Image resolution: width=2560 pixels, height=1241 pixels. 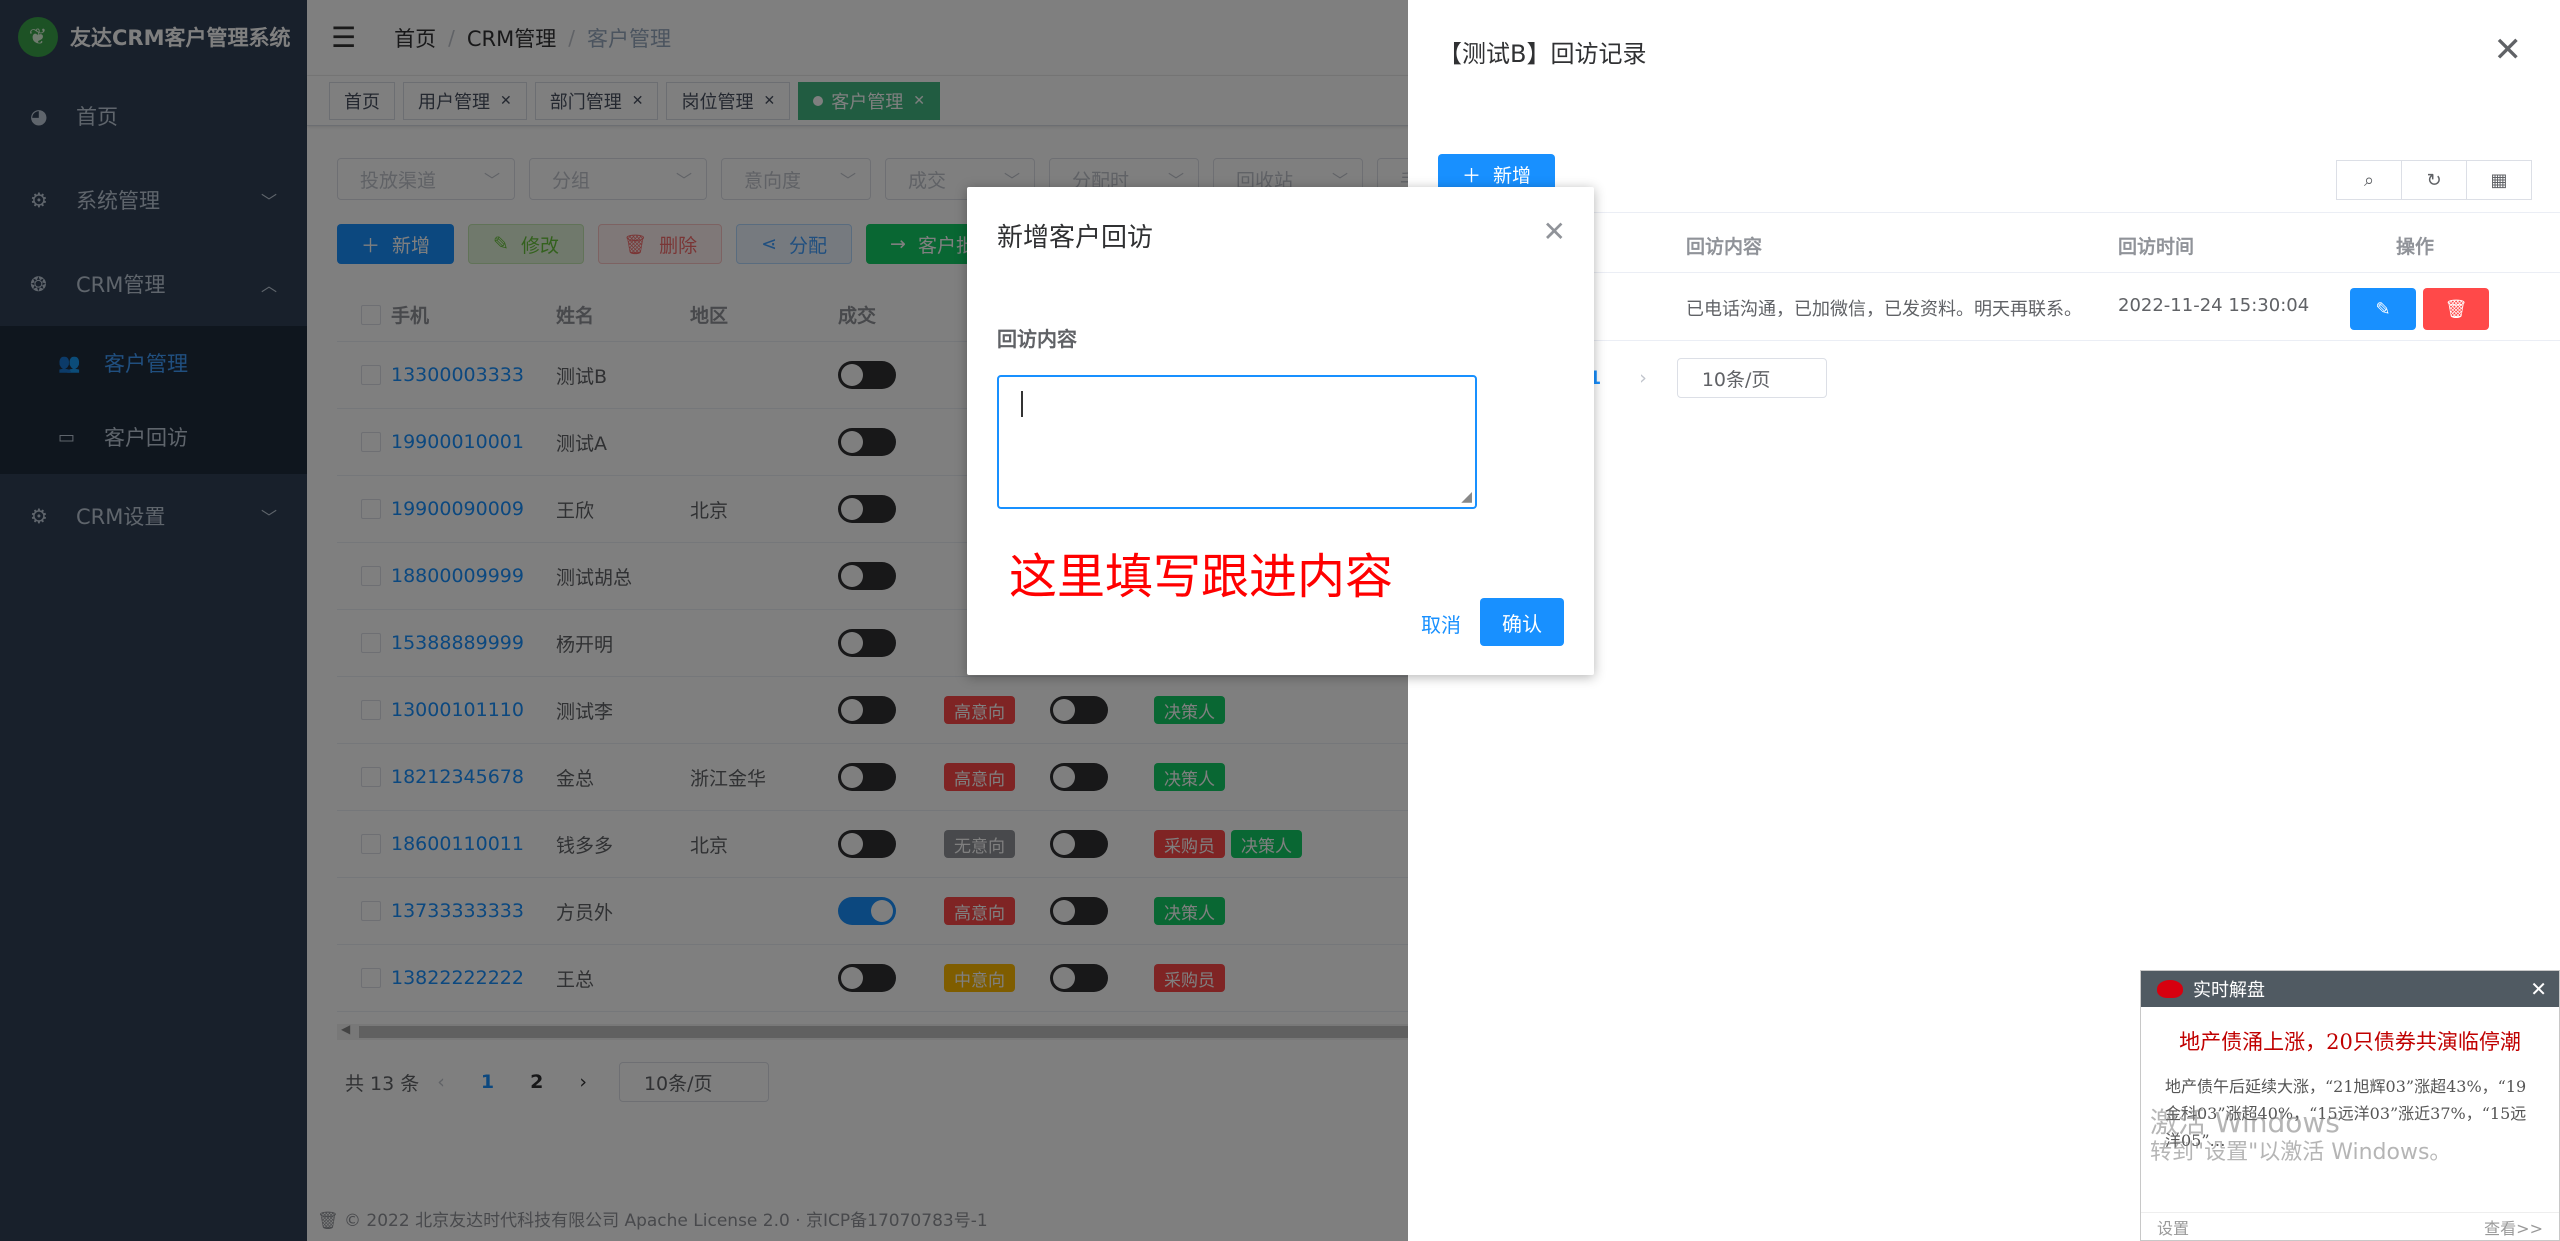 I want to click on annotation-text: 这里填写跟进内容, so click(x=1201, y=577).